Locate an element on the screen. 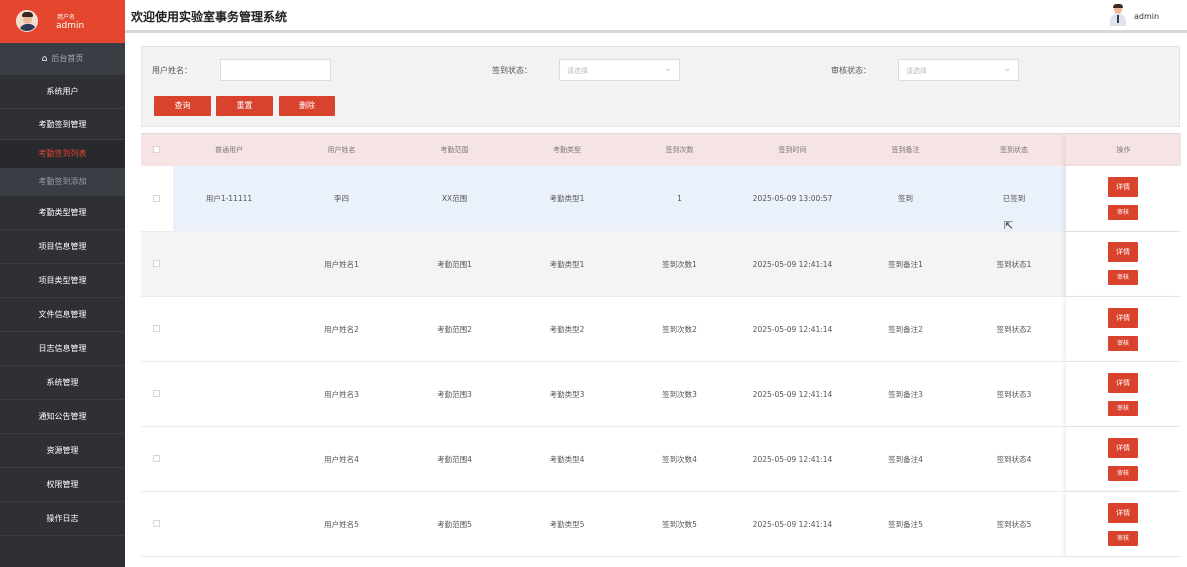 This screenshot has width=1187, height=567. cell-range: 考勤范围3 is located at coordinates (454, 394).